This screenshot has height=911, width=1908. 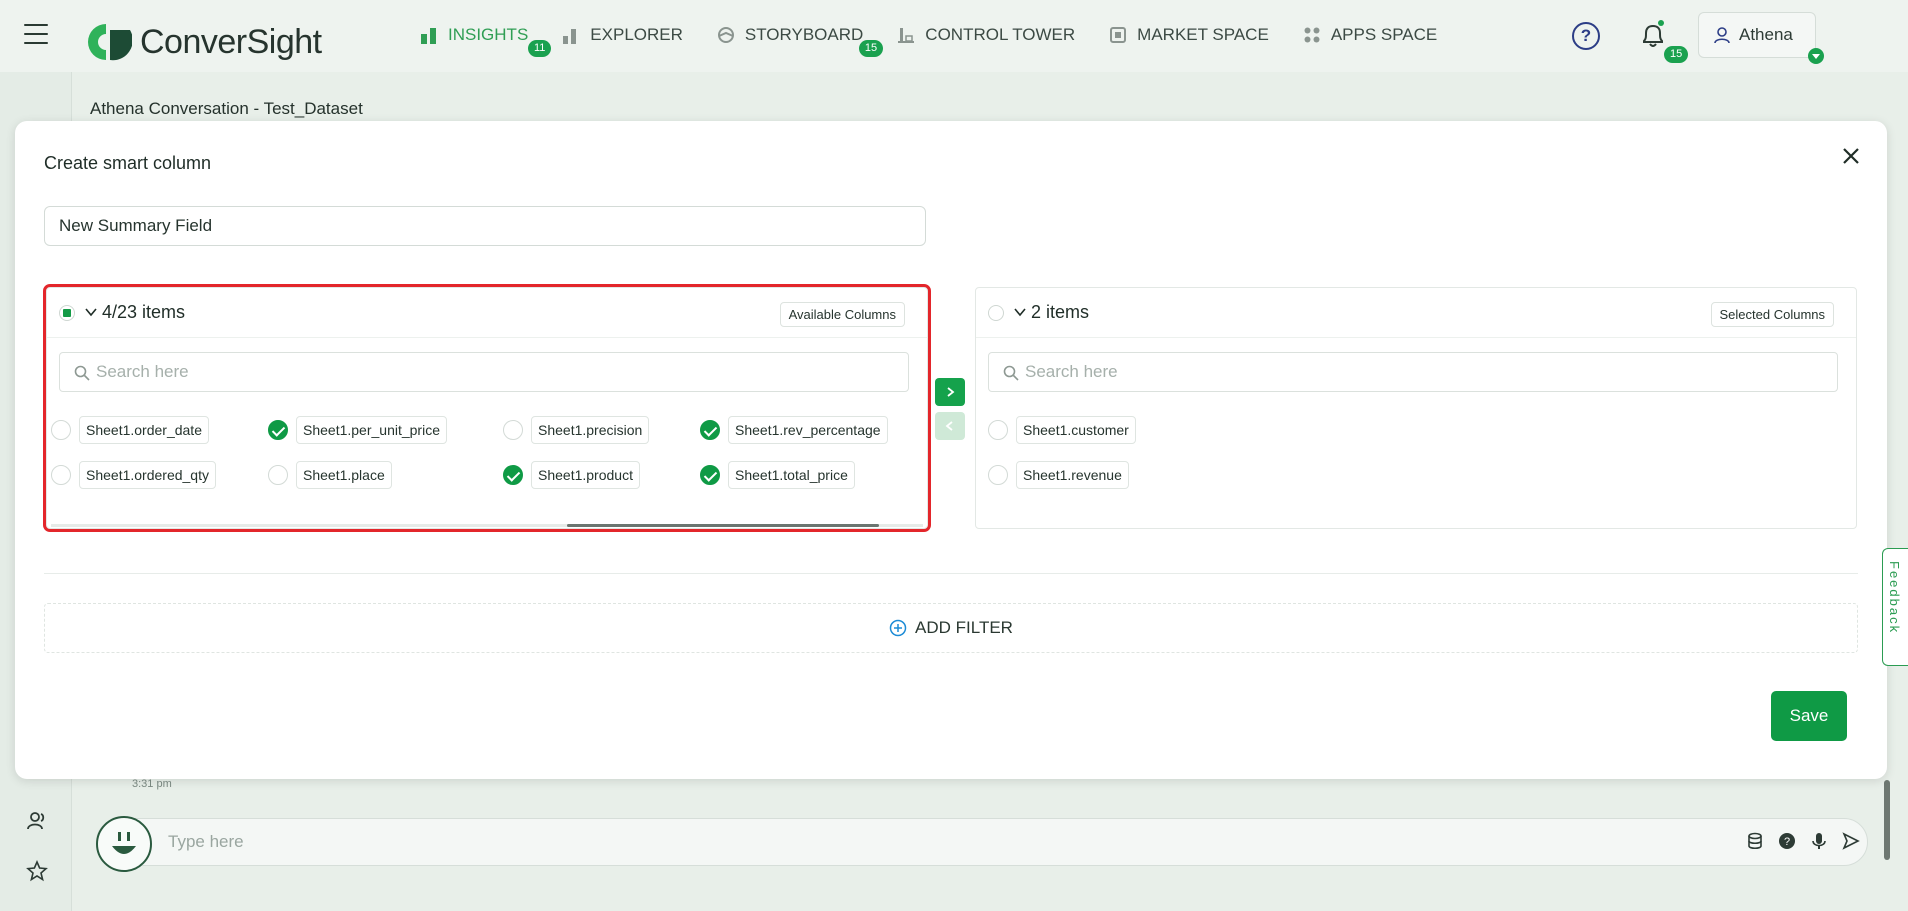 I want to click on user-name: Athena, so click(x=1766, y=34).